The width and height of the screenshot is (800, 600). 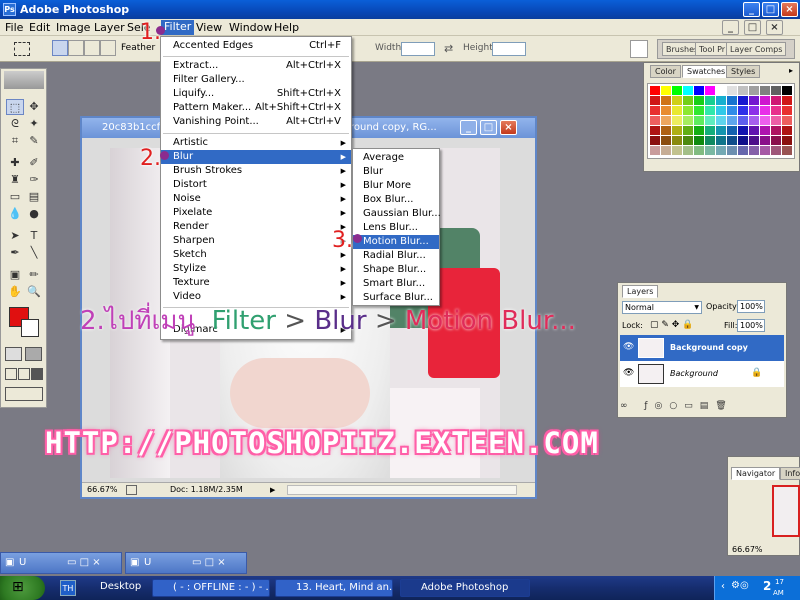 I want to click on tray-icons: ⚙◎, so click(x=740, y=585).